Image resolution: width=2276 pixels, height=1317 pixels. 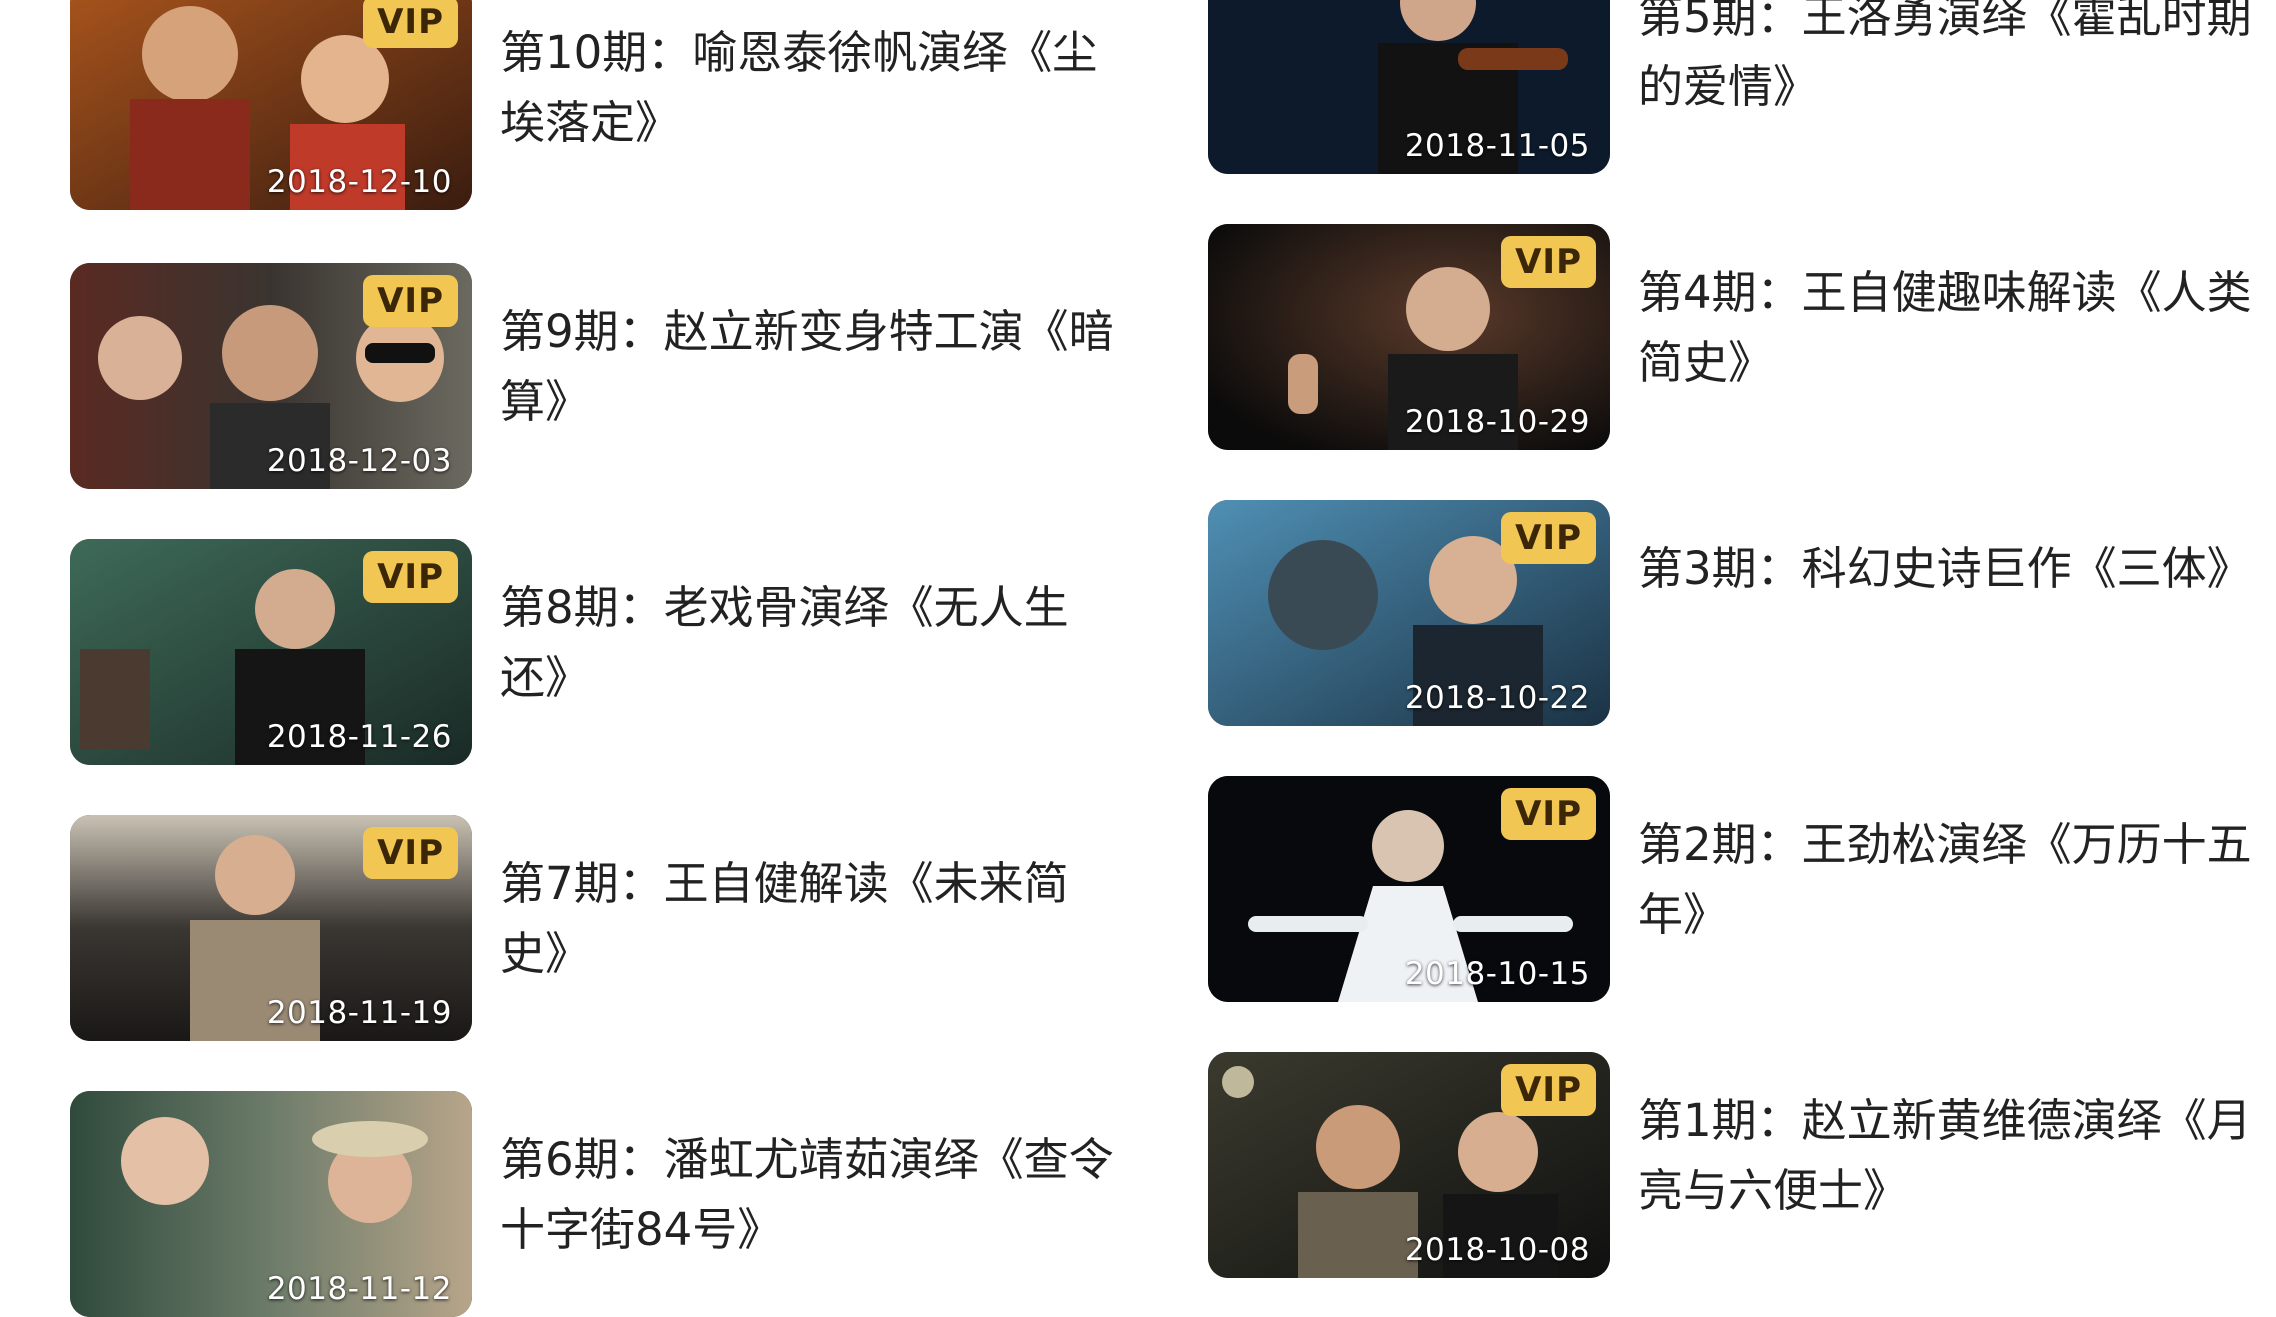 What do you see at coordinates (271, 652) in the screenshot?
I see `episode-thumbnail: VIP 2018-11-26` at bounding box center [271, 652].